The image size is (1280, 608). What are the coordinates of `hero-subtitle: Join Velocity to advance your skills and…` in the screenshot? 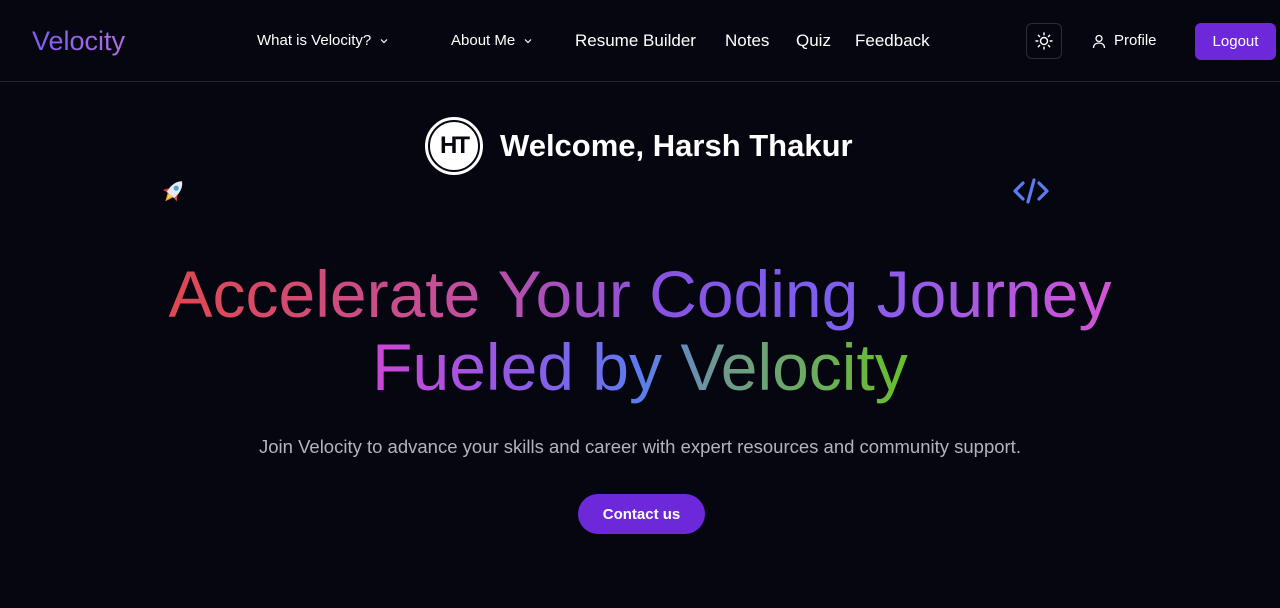 It's located at (640, 446).